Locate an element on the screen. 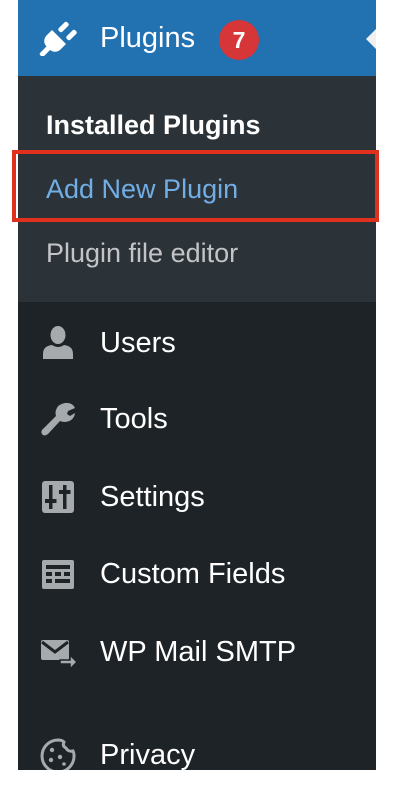 This screenshot has height=792, width=402. menu-item-tools-label: Tools is located at coordinates (134, 419).